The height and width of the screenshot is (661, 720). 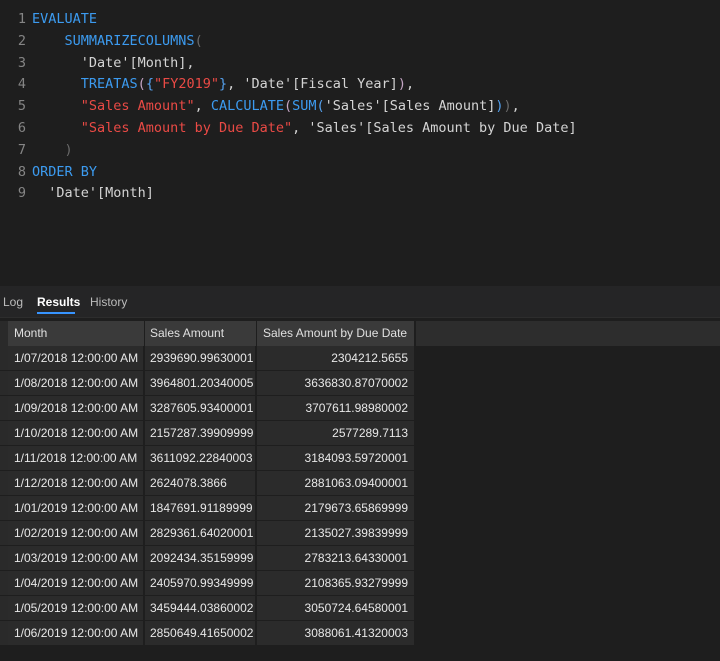 What do you see at coordinates (335, 383) in the screenshot?
I see `cell-sales-amount-by-due-date: 3636830.87070002` at bounding box center [335, 383].